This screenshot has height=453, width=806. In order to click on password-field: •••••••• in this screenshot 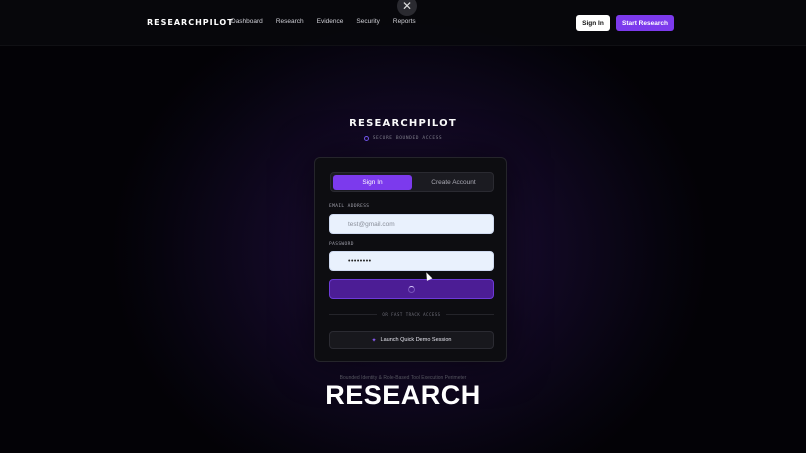, I will do `click(411, 261)`.